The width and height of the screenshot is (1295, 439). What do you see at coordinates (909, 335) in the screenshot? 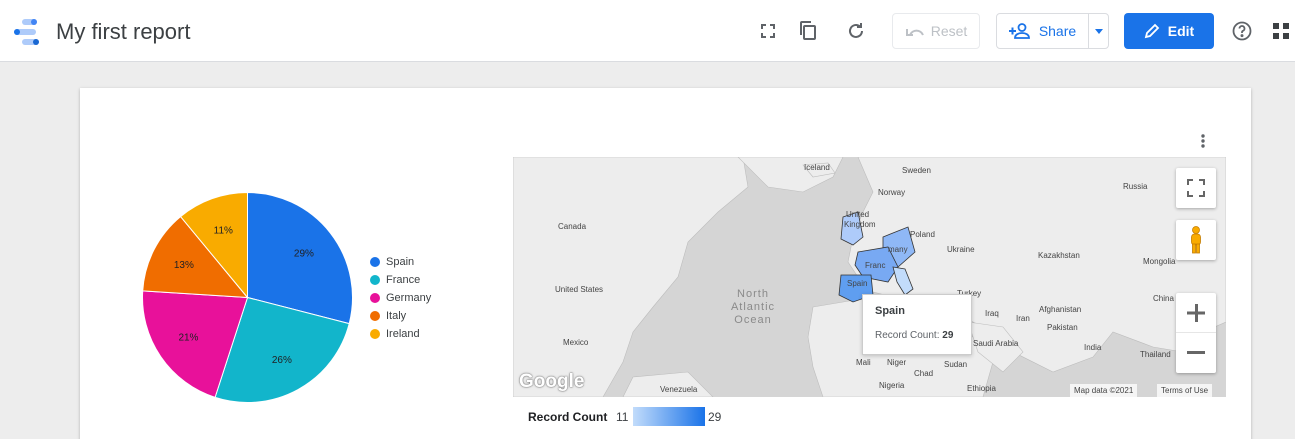
I see `tooltip-metric-label: Record Count:` at bounding box center [909, 335].